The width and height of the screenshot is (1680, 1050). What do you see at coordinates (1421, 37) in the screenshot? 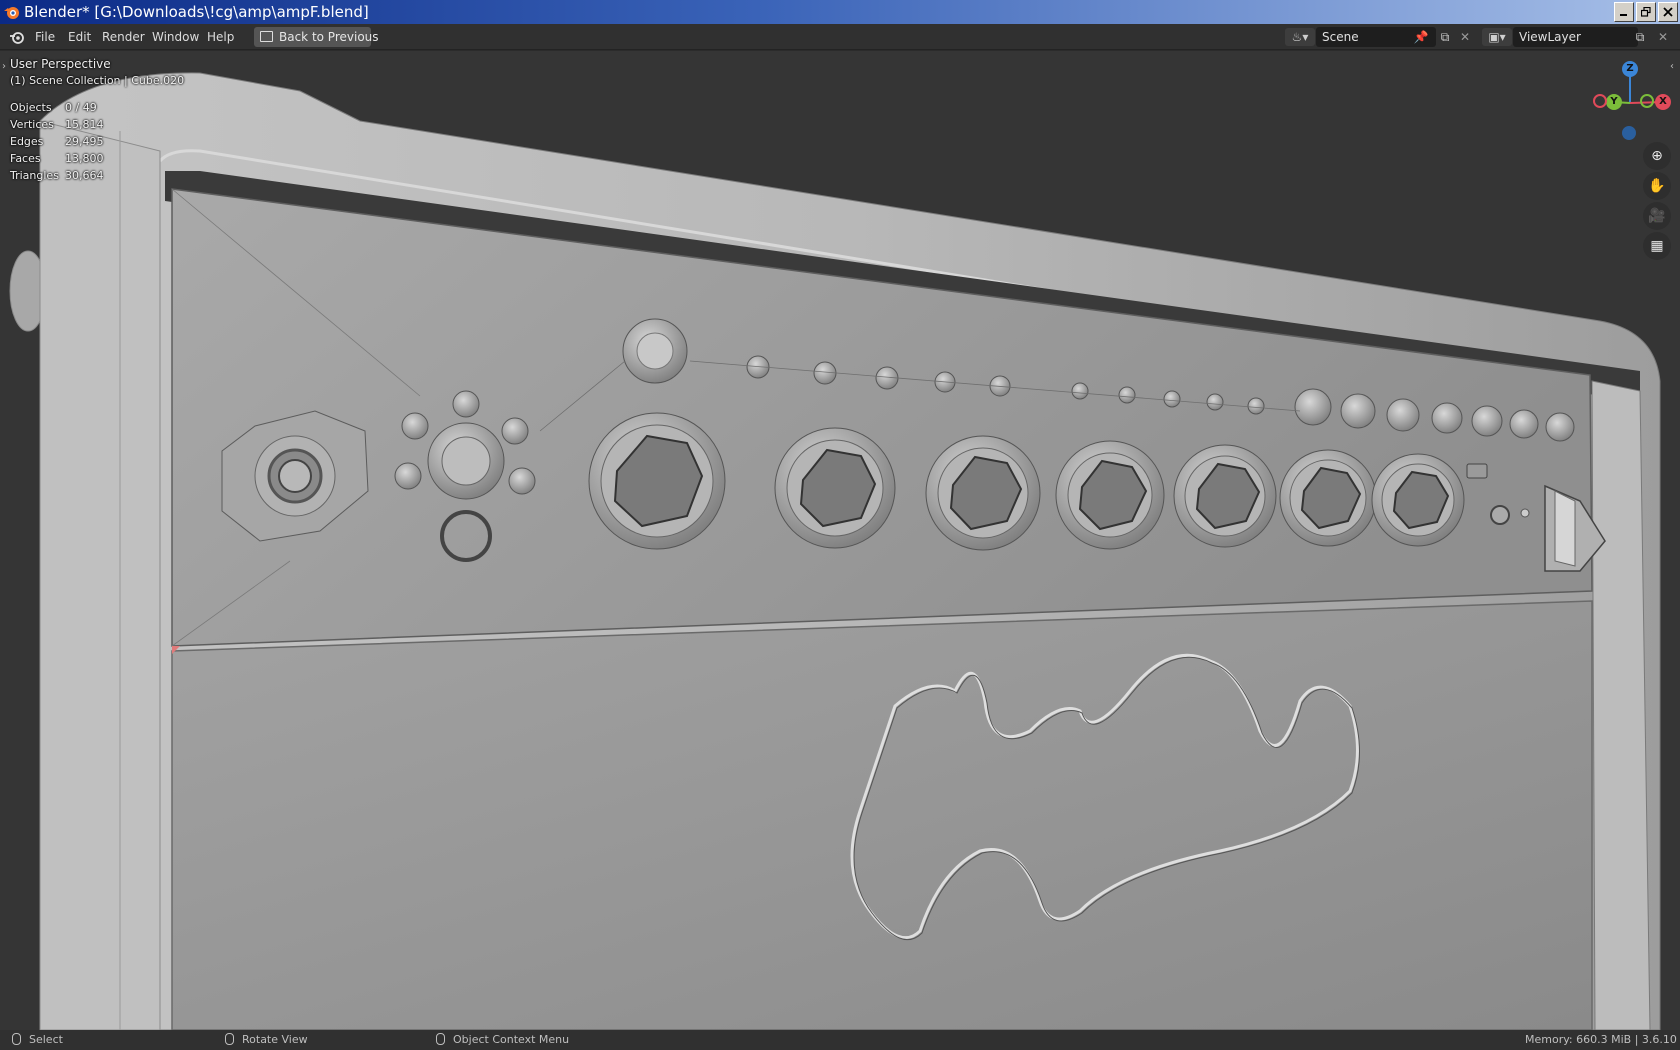
I see `pin-icon: 📌` at bounding box center [1421, 37].